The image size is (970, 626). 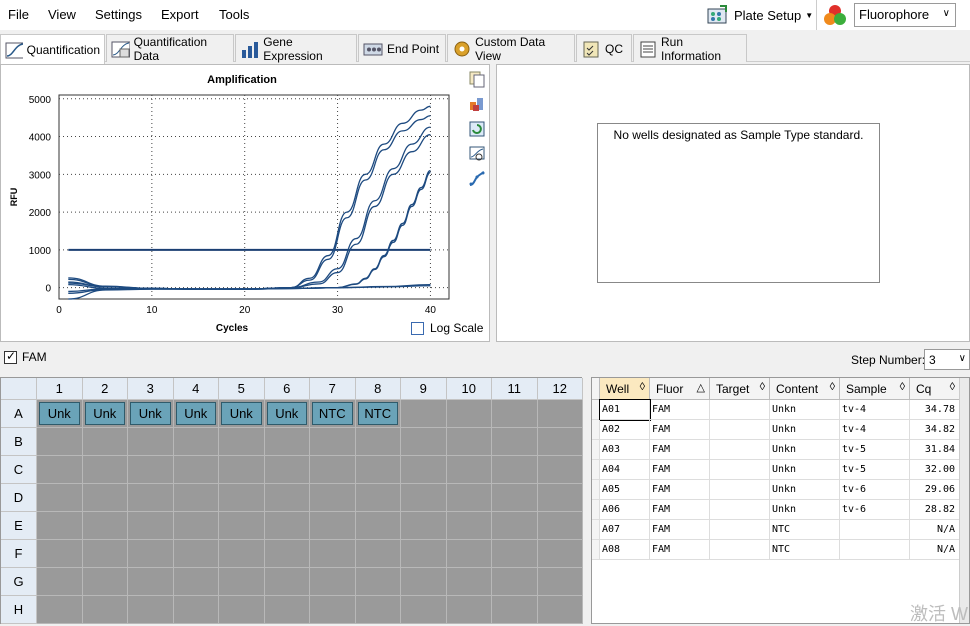 What do you see at coordinates (234, 14) in the screenshot?
I see `menu-tools: Tools` at bounding box center [234, 14].